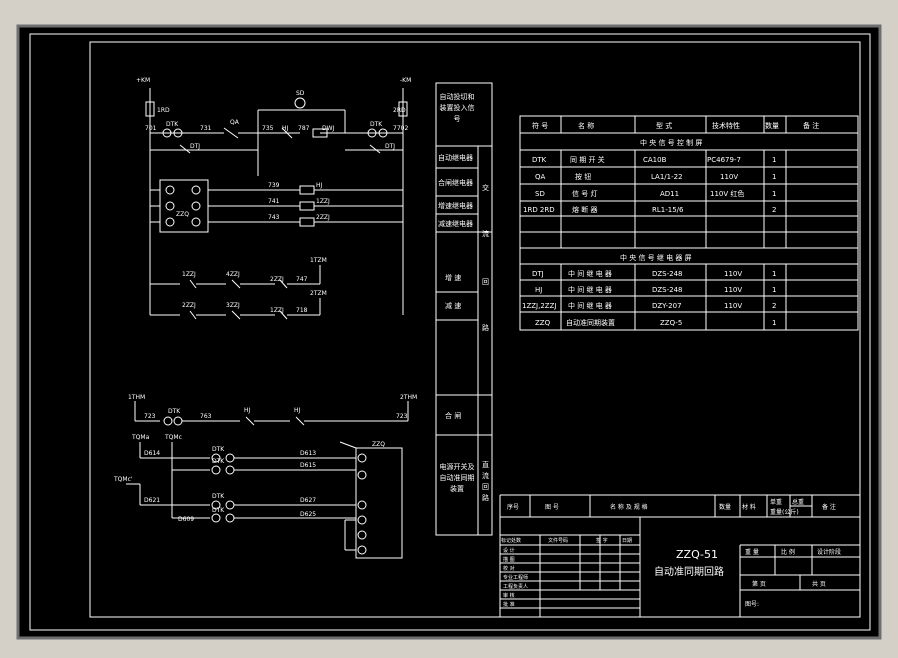 The width and height of the screenshot is (898, 658). What do you see at coordinates (308, 500) in the screenshot?
I see `node-d627: D627` at bounding box center [308, 500].